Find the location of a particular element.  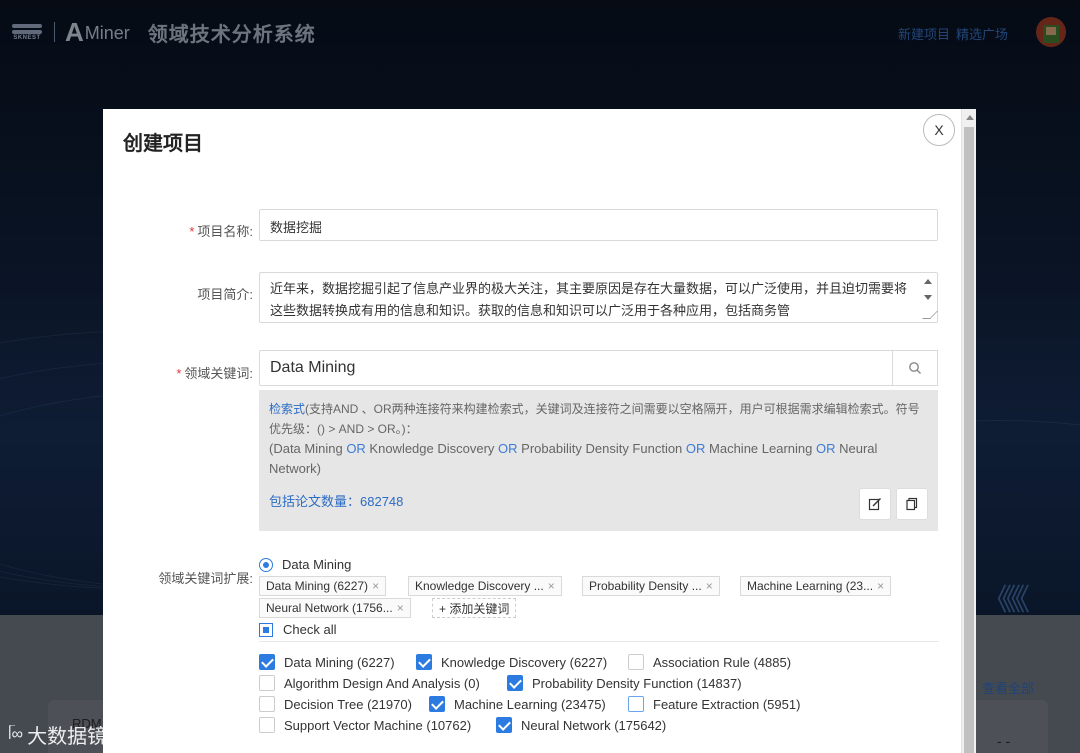

checkbox-item: Probability Density Function (14837) is located at coordinates (624, 683).